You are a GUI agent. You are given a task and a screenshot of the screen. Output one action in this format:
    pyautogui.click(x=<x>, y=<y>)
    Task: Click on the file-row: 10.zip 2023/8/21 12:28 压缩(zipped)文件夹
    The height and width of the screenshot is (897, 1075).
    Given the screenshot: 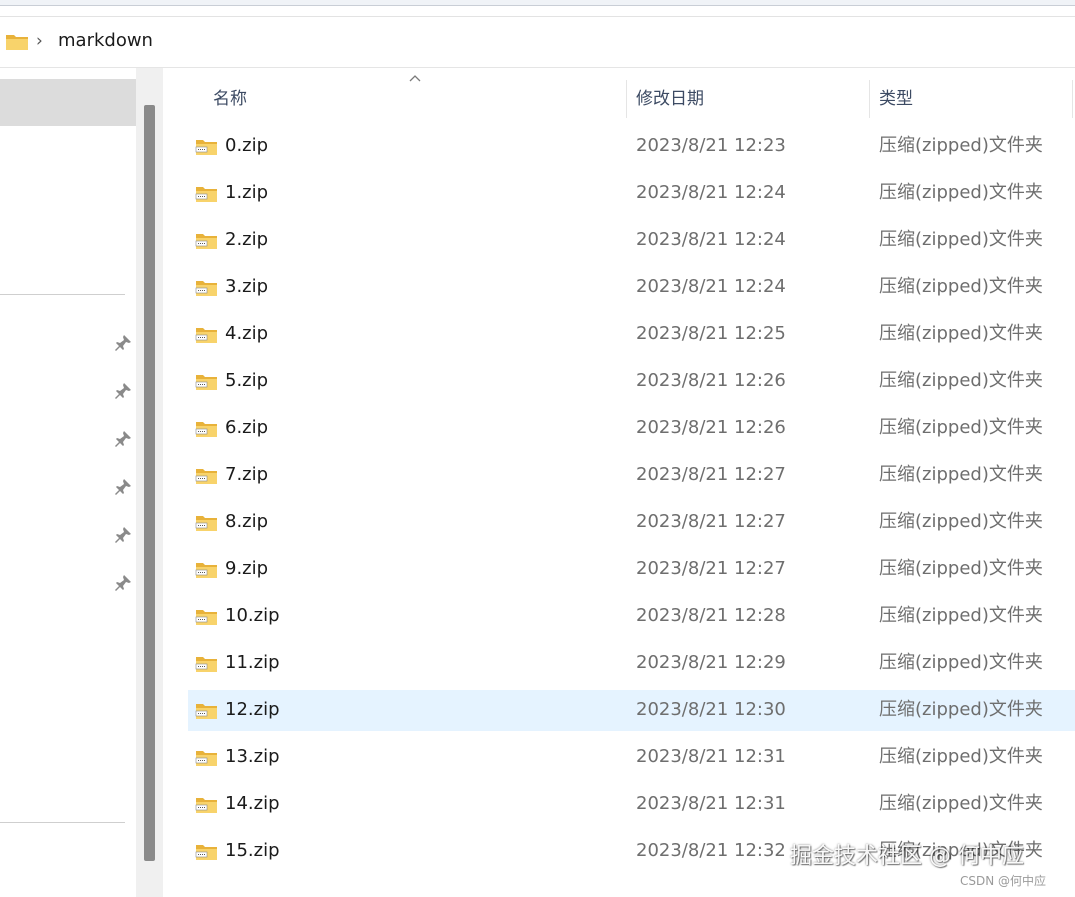 What is the action you would take?
    pyautogui.click(x=631, y=616)
    